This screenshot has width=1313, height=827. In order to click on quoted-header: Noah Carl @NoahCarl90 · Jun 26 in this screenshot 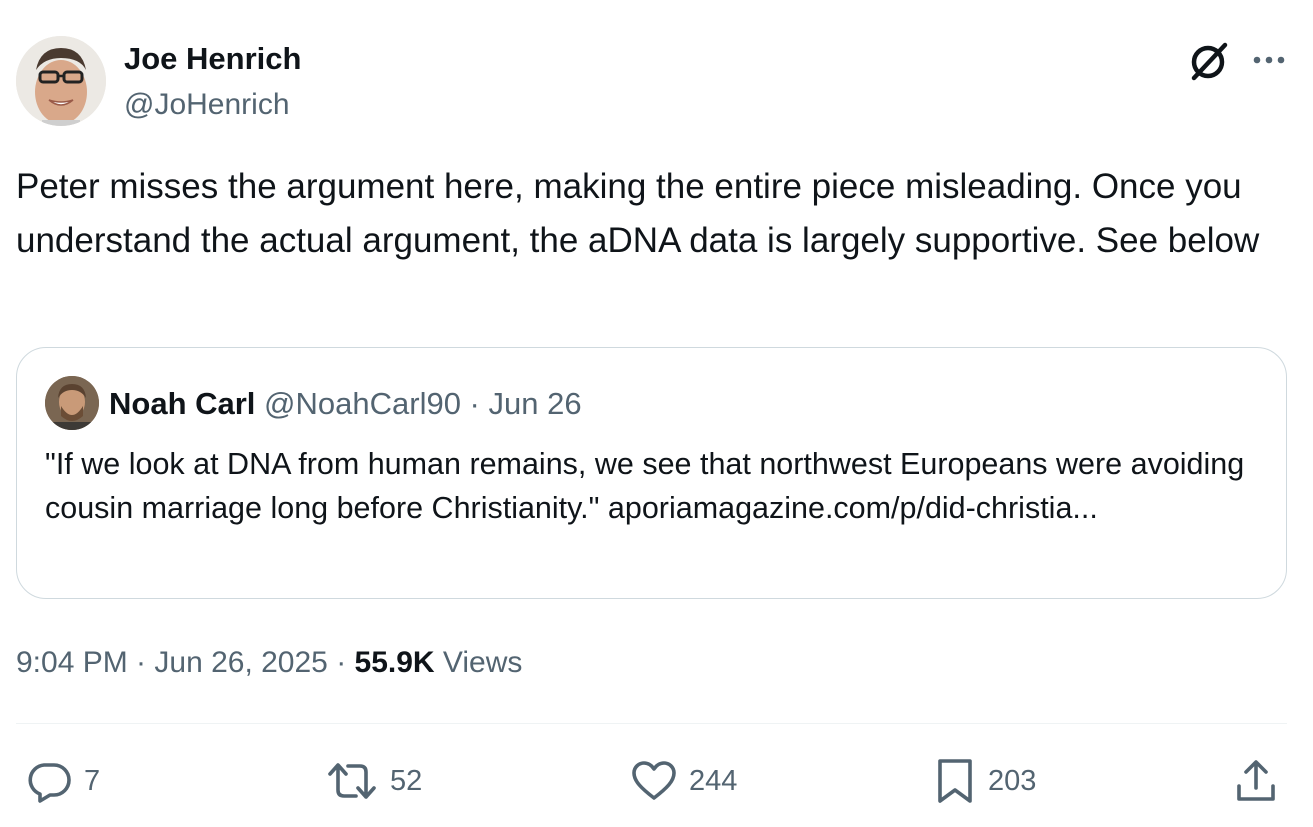, I will do `click(345, 404)`.